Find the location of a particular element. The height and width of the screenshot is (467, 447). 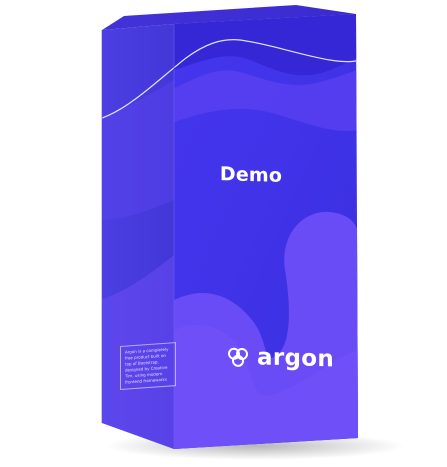

box-title: Demo is located at coordinates (251, 175).